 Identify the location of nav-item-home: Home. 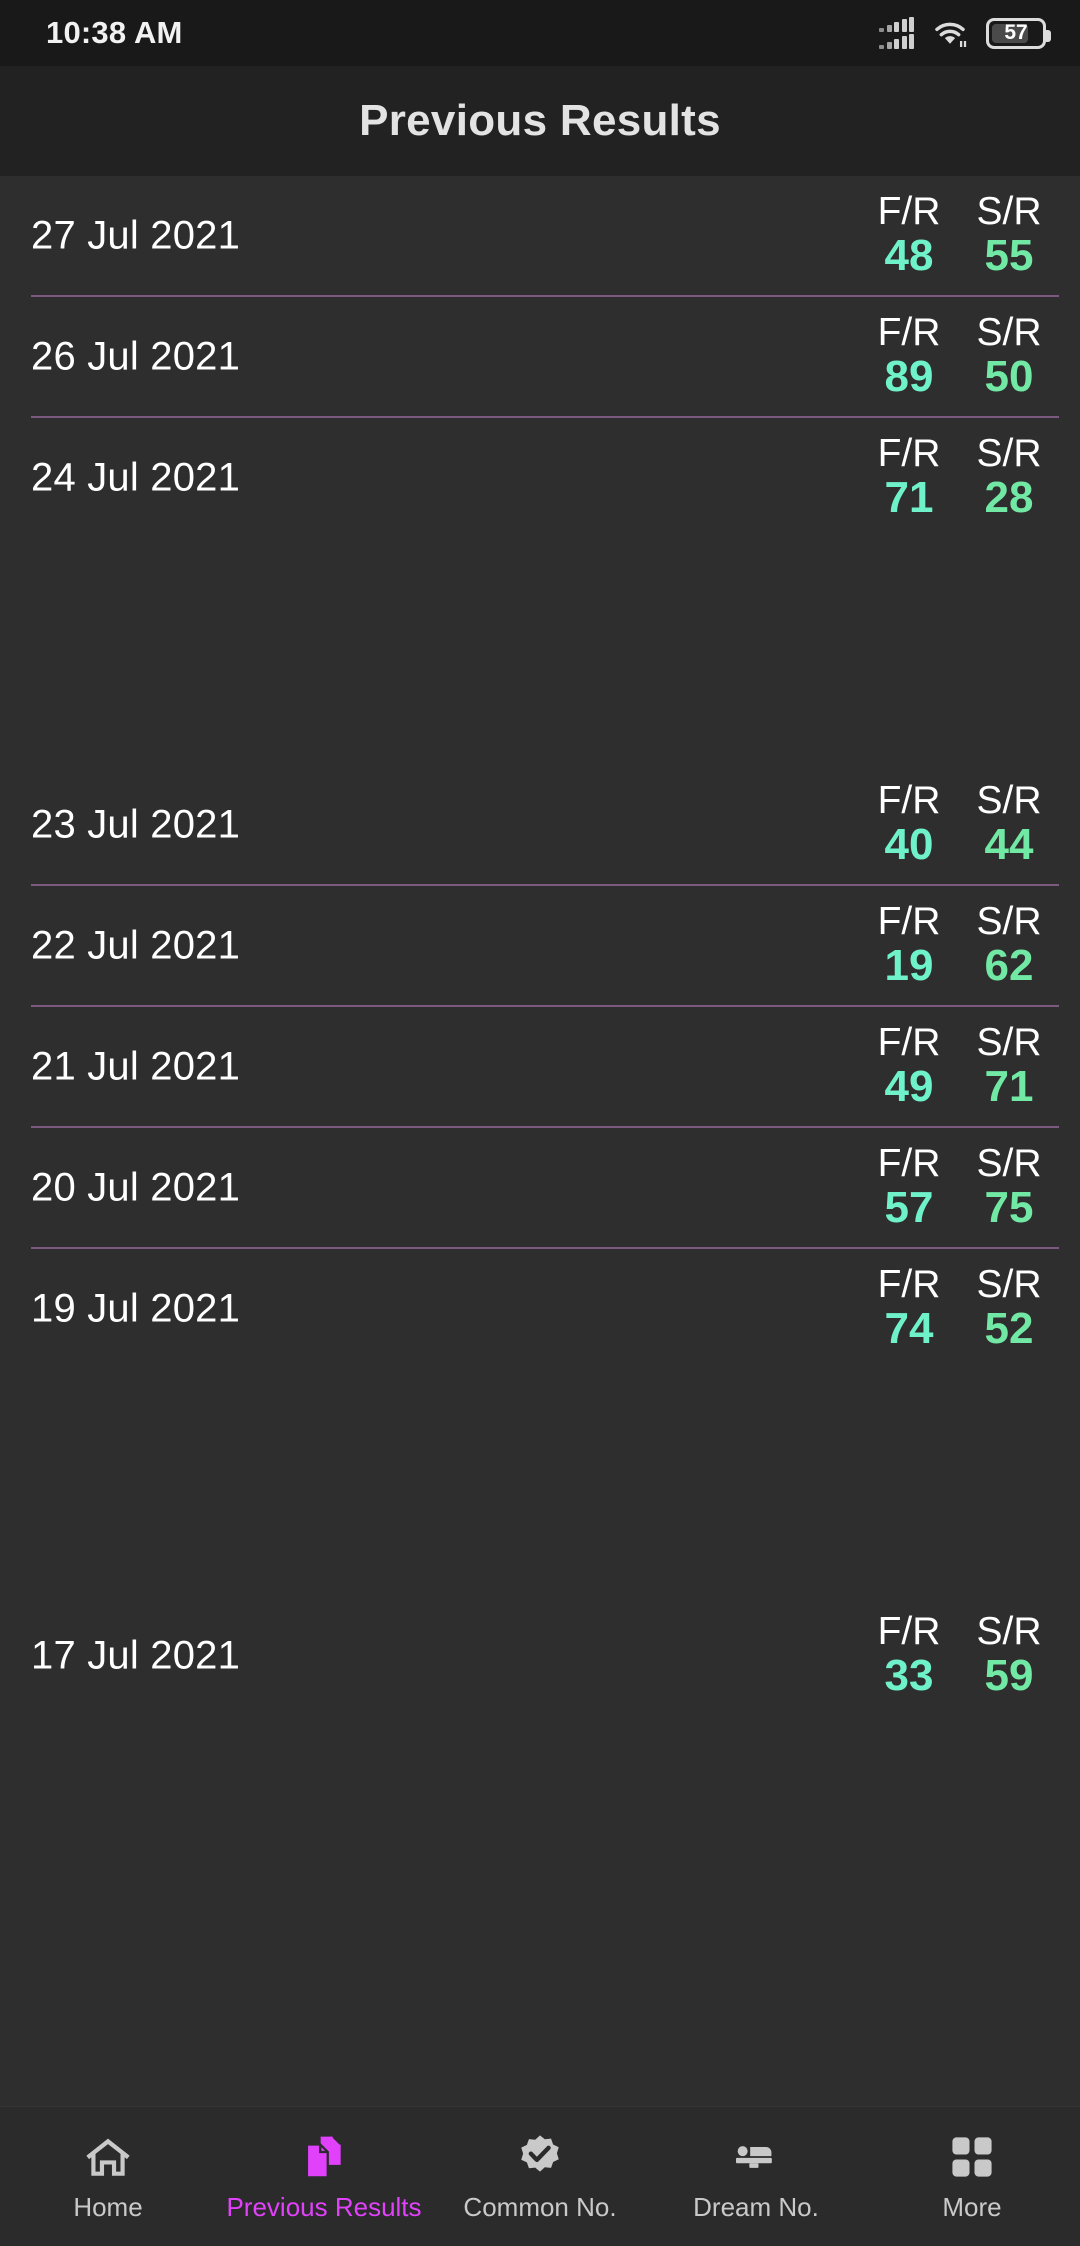
(108, 2176).